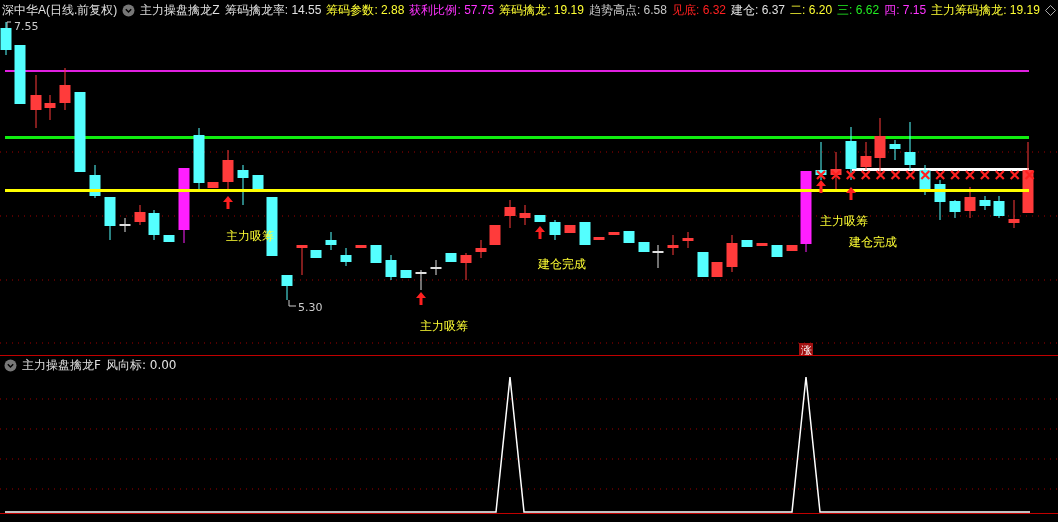  I want to click on high-price-label: 7.55, so click(26, 26).